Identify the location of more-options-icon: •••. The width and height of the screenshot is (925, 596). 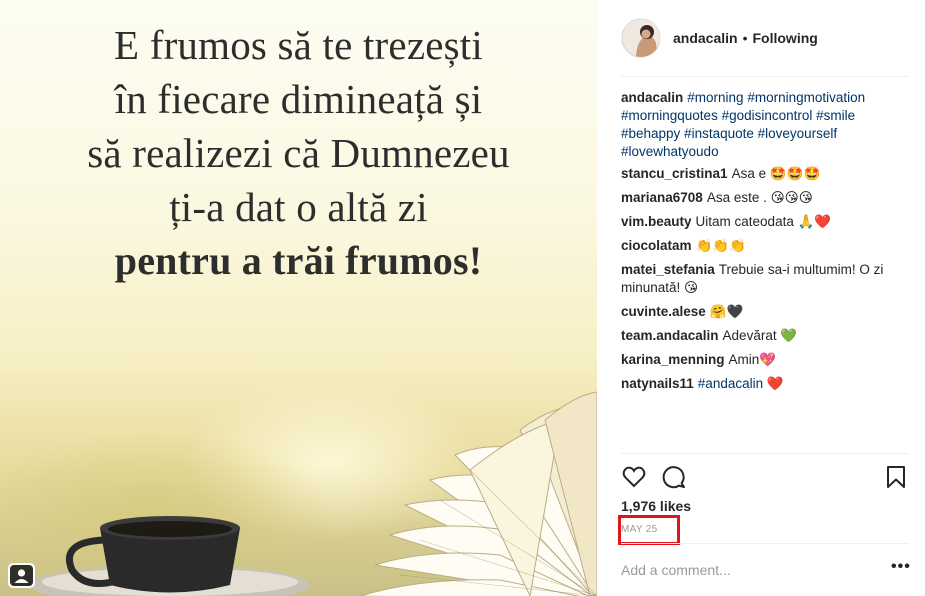
(900, 567).